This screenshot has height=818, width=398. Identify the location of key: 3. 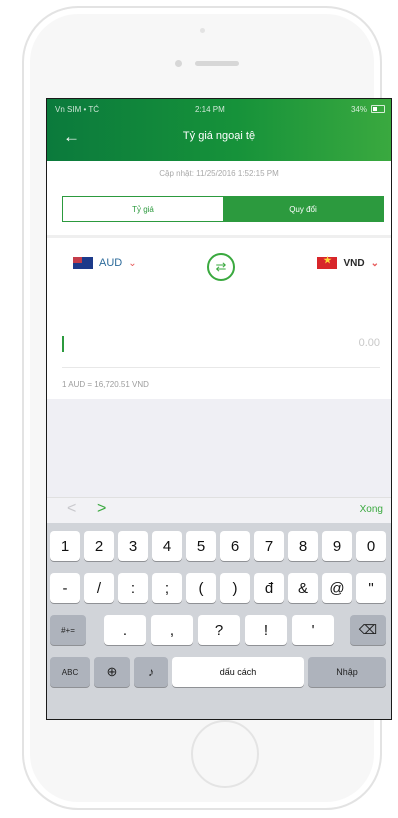
(133, 546).